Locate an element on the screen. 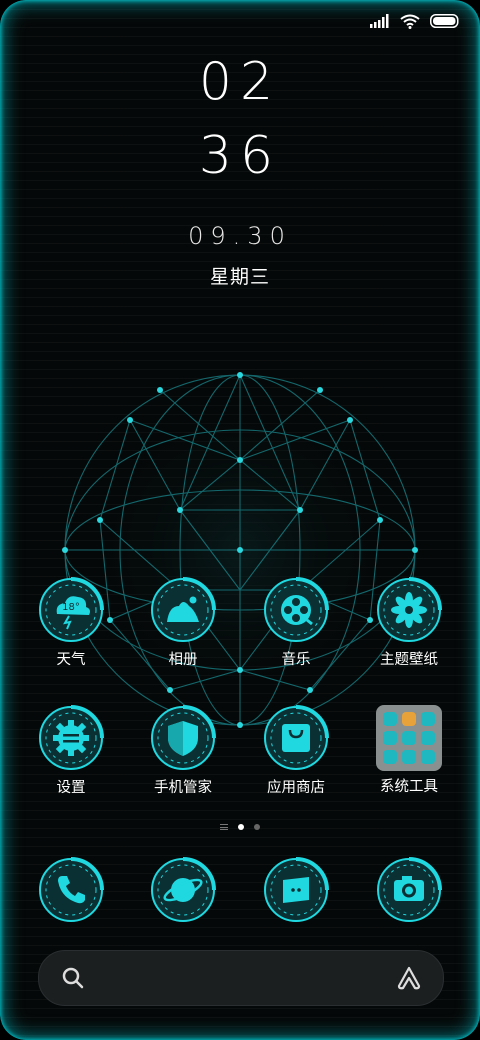 The height and width of the screenshot is (1040, 480). phone-icon is located at coordinates (71, 890).